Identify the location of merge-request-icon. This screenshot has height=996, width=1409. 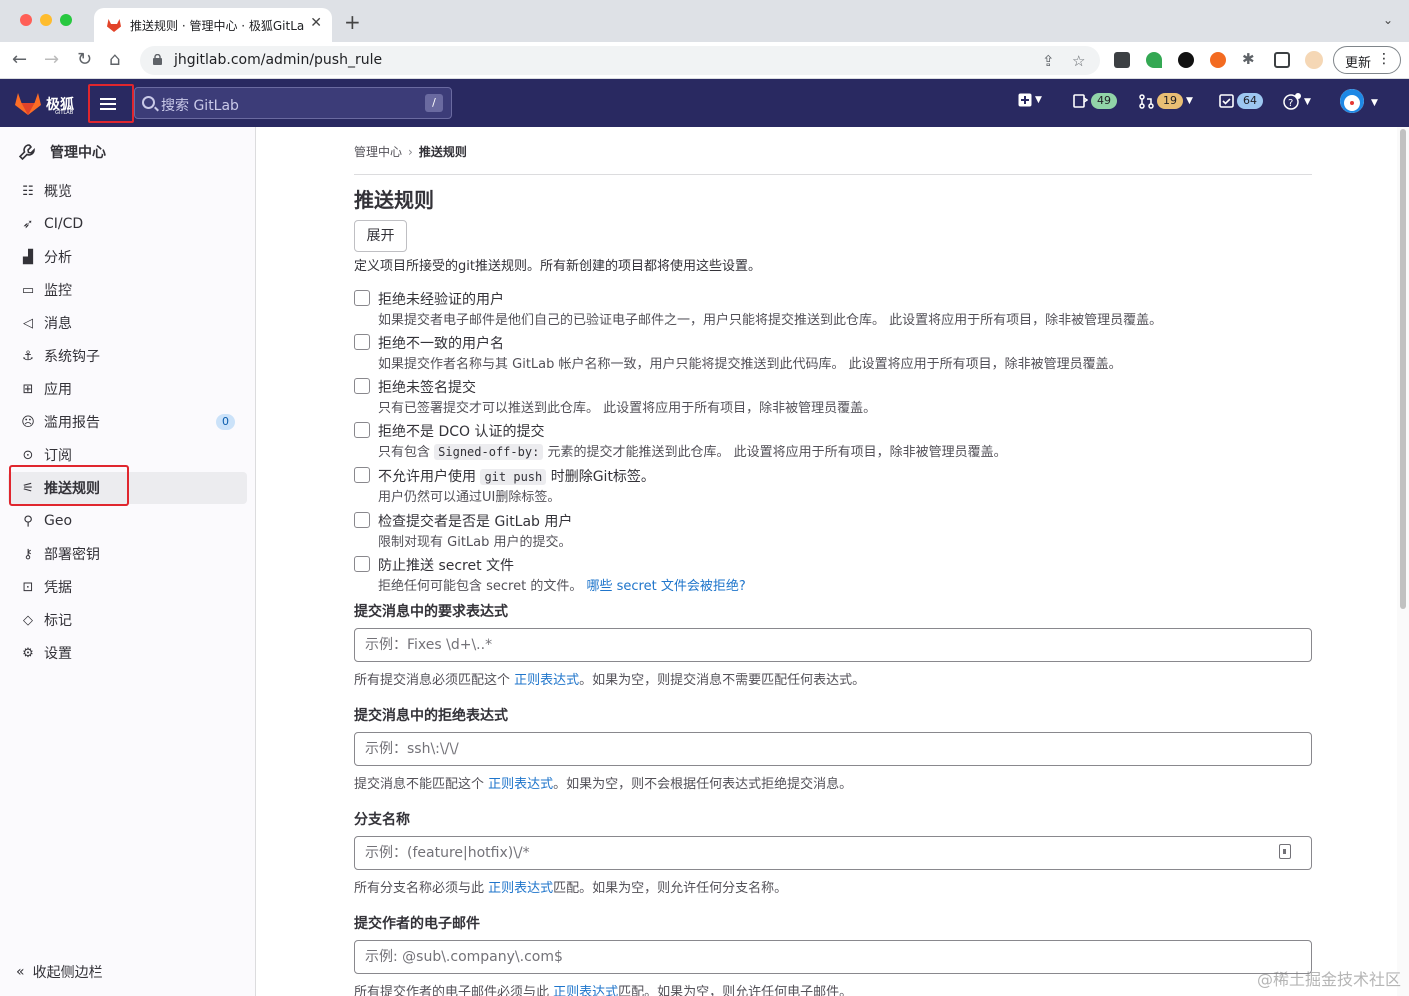
(1146, 101).